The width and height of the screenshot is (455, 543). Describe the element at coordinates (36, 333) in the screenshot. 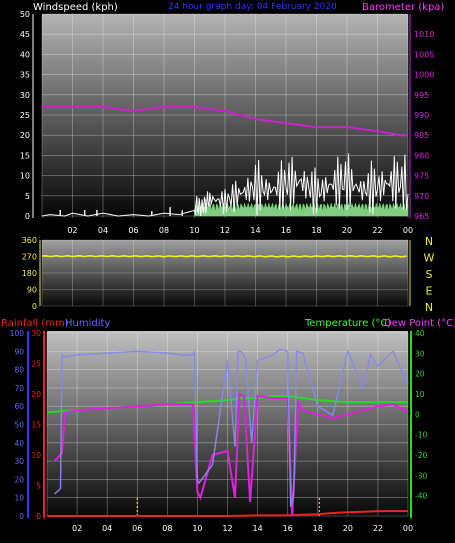

I see `rain-tick: 30` at that location.